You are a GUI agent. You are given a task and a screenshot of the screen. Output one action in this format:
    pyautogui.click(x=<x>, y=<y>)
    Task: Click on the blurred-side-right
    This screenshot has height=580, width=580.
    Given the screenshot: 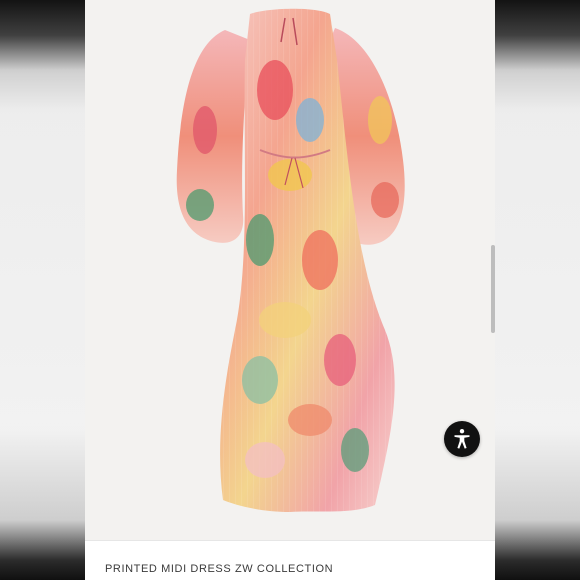 What is the action you would take?
    pyautogui.click(x=537, y=290)
    